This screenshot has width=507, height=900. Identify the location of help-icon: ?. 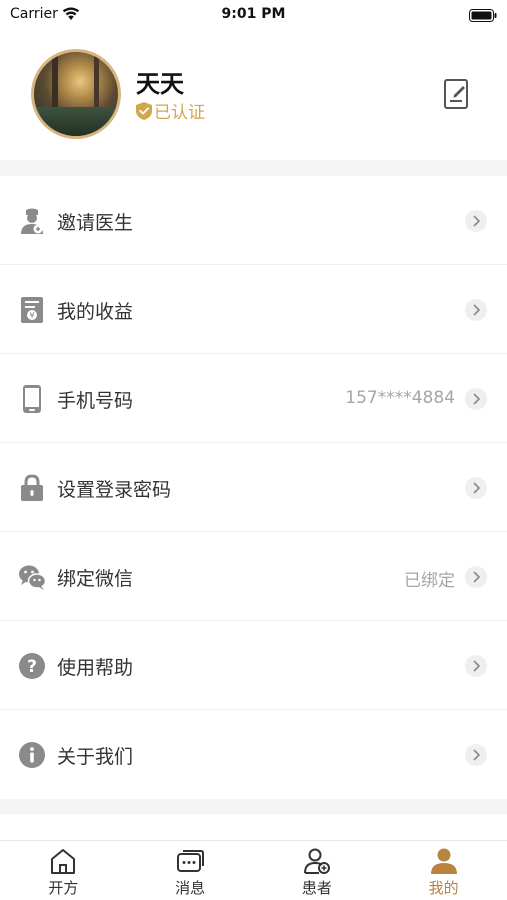
(32, 666).